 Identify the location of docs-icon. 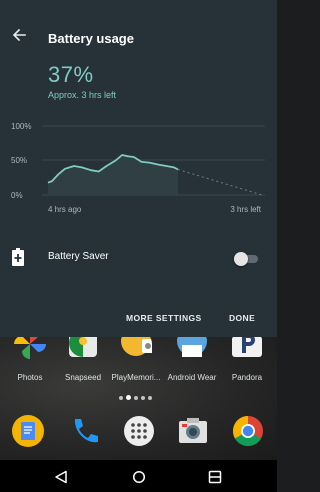
(28, 431).